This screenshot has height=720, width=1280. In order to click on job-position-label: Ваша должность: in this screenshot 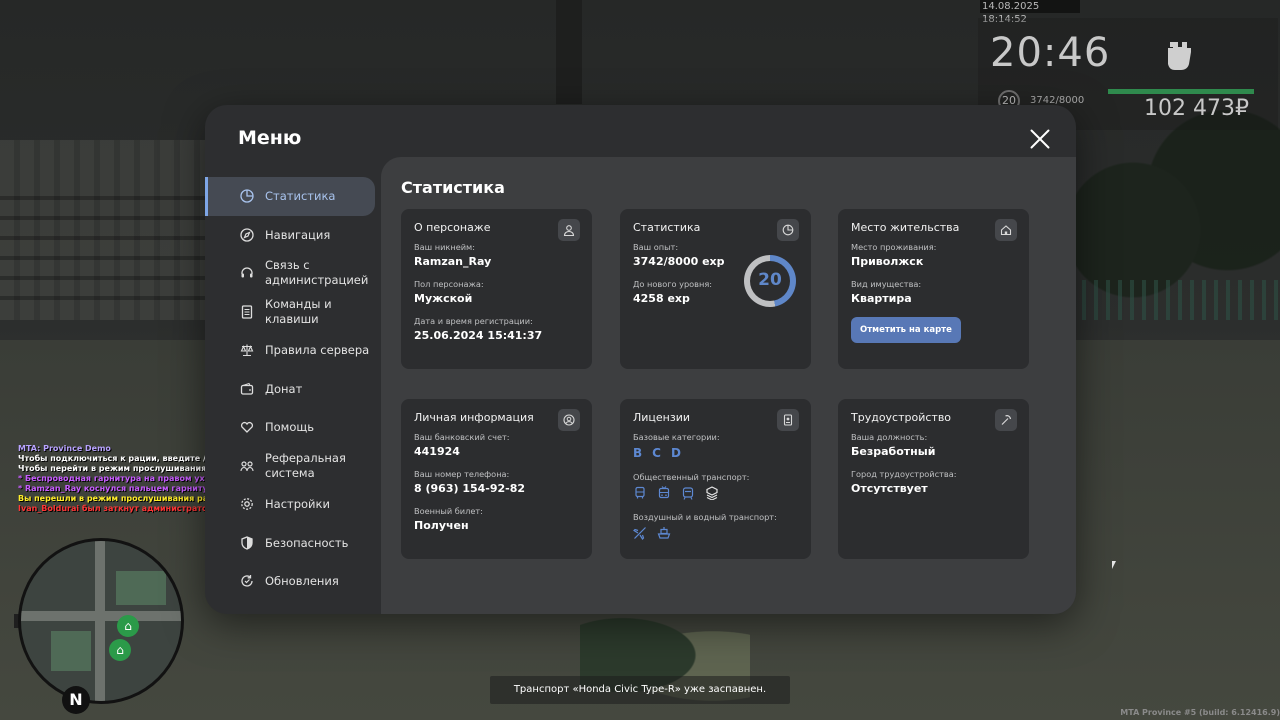, I will do `click(889, 437)`.